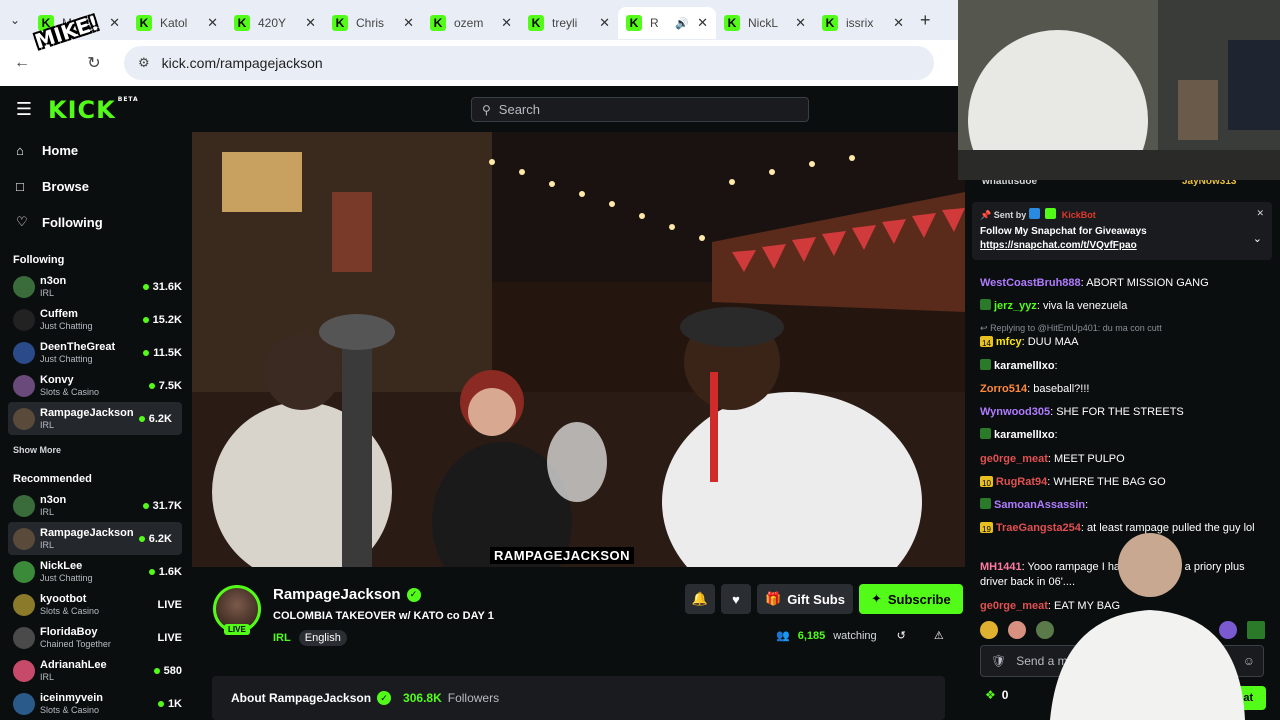 This screenshot has height=720, width=1280. What do you see at coordinates (96, 286) in the screenshot?
I see `sidebar-channel-n3on: n3on IRL 31.6K` at bounding box center [96, 286].